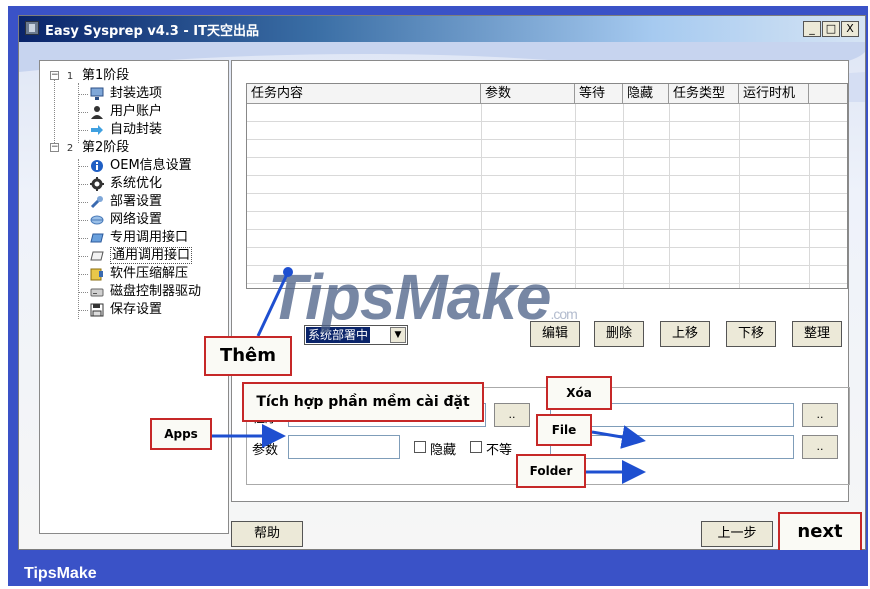 Image resolution: width=870 pixels, height=589 pixels. I want to click on column-header-task: 任务内容, so click(364, 94).